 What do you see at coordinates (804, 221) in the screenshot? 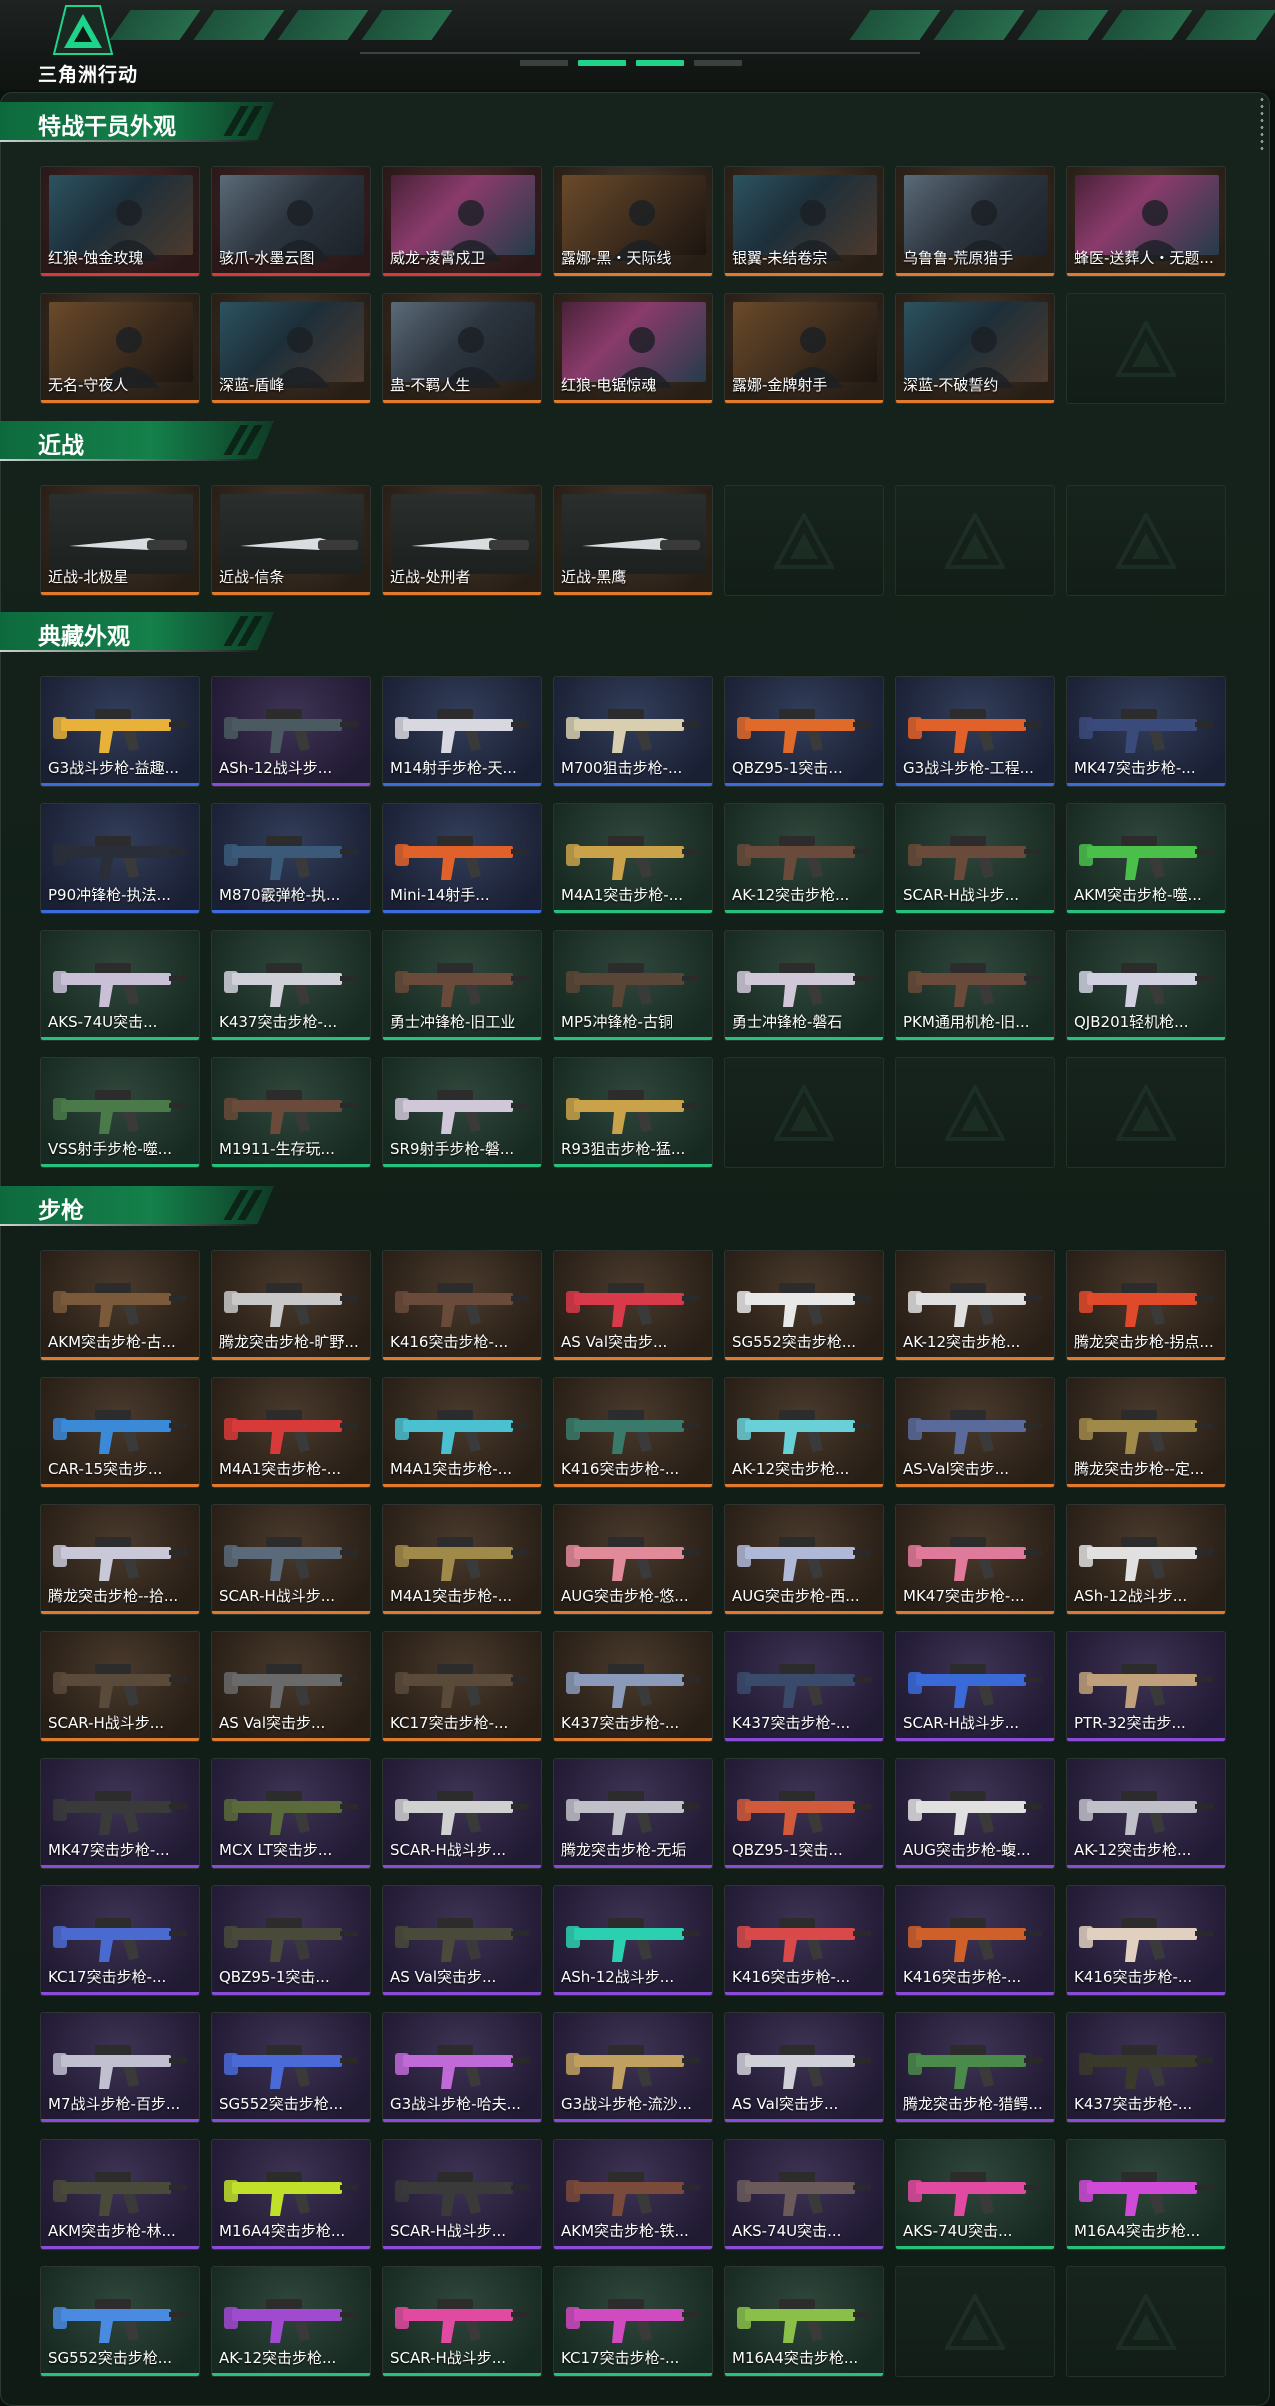
I see `skin-card: 银翼-未结卷宗` at bounding box center [804, 221].